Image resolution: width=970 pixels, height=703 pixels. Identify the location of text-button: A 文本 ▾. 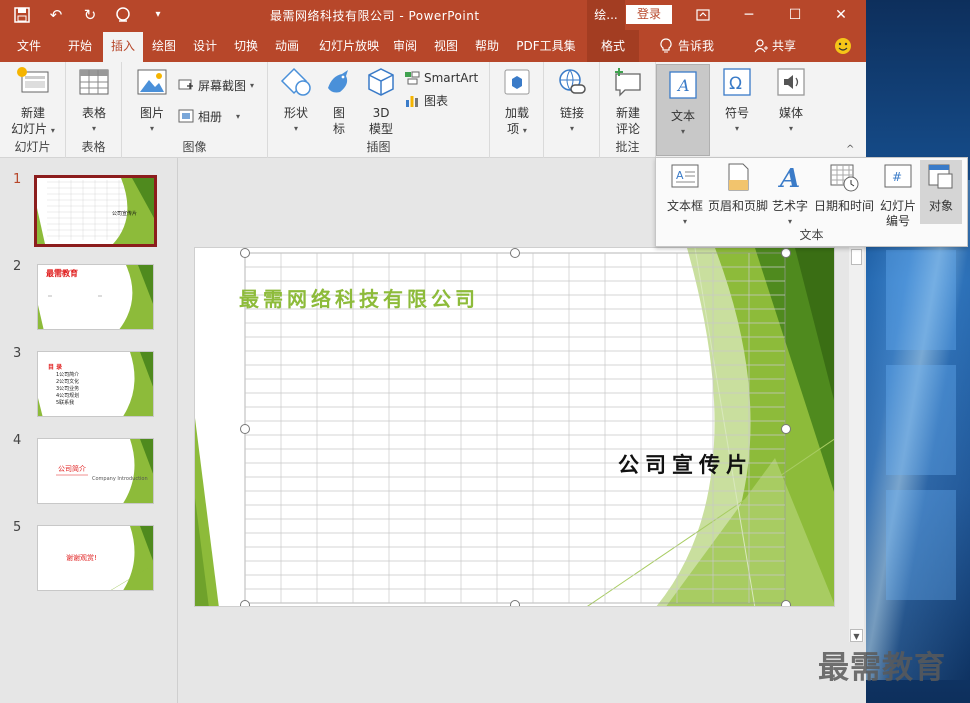
(683, 110).